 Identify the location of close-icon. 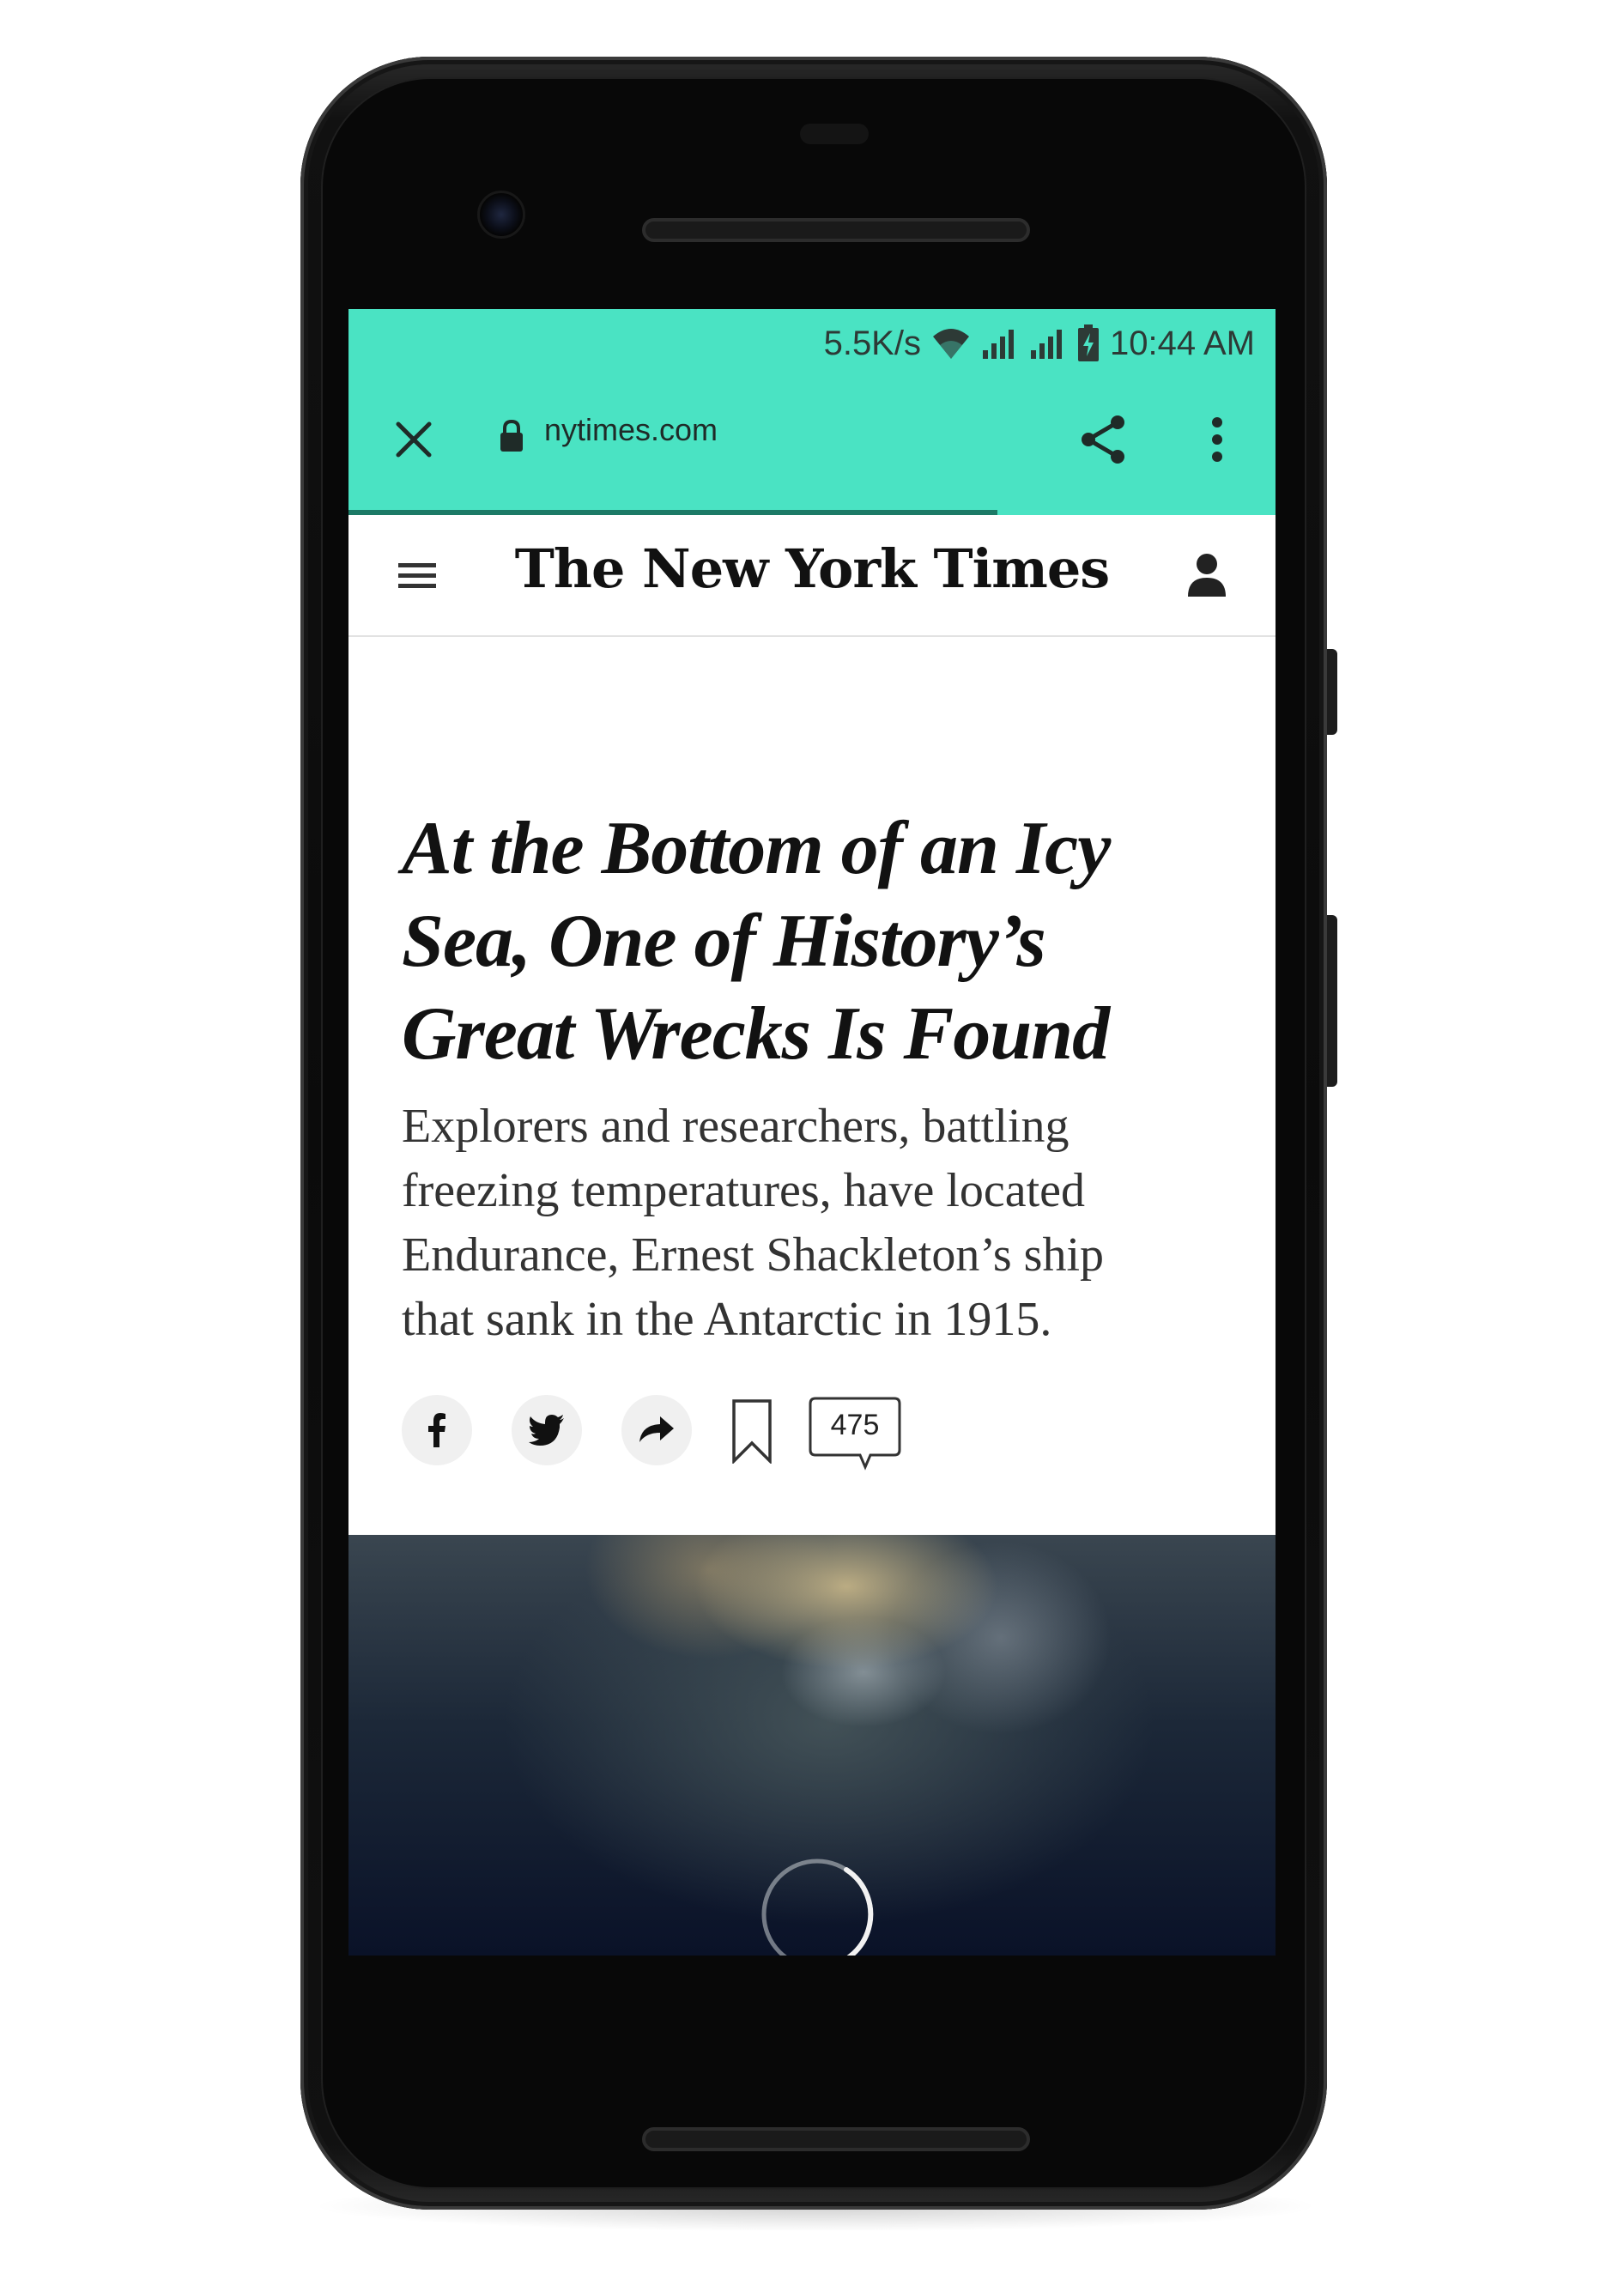
(413, 440).